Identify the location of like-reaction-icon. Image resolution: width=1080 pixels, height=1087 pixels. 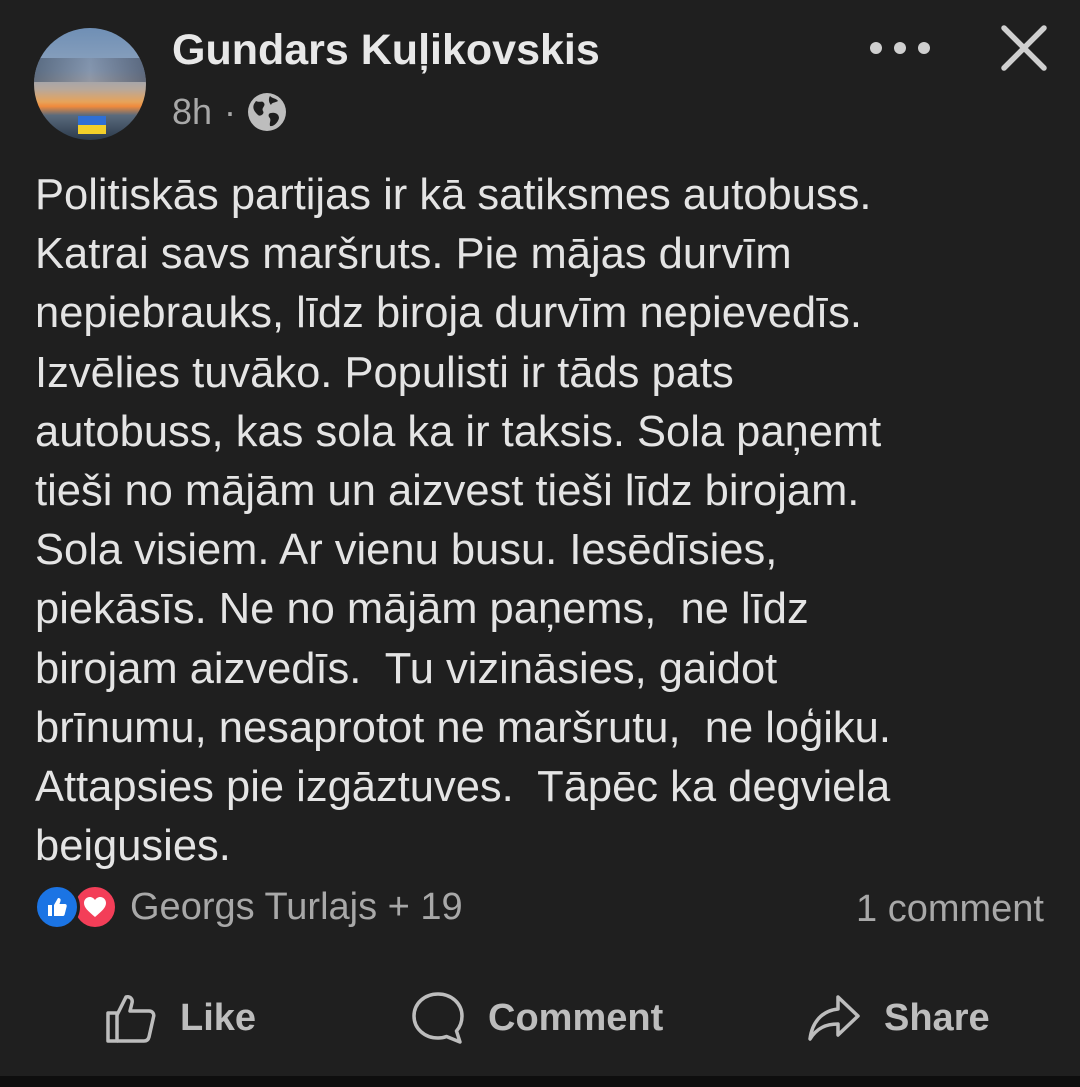
(57, 907).